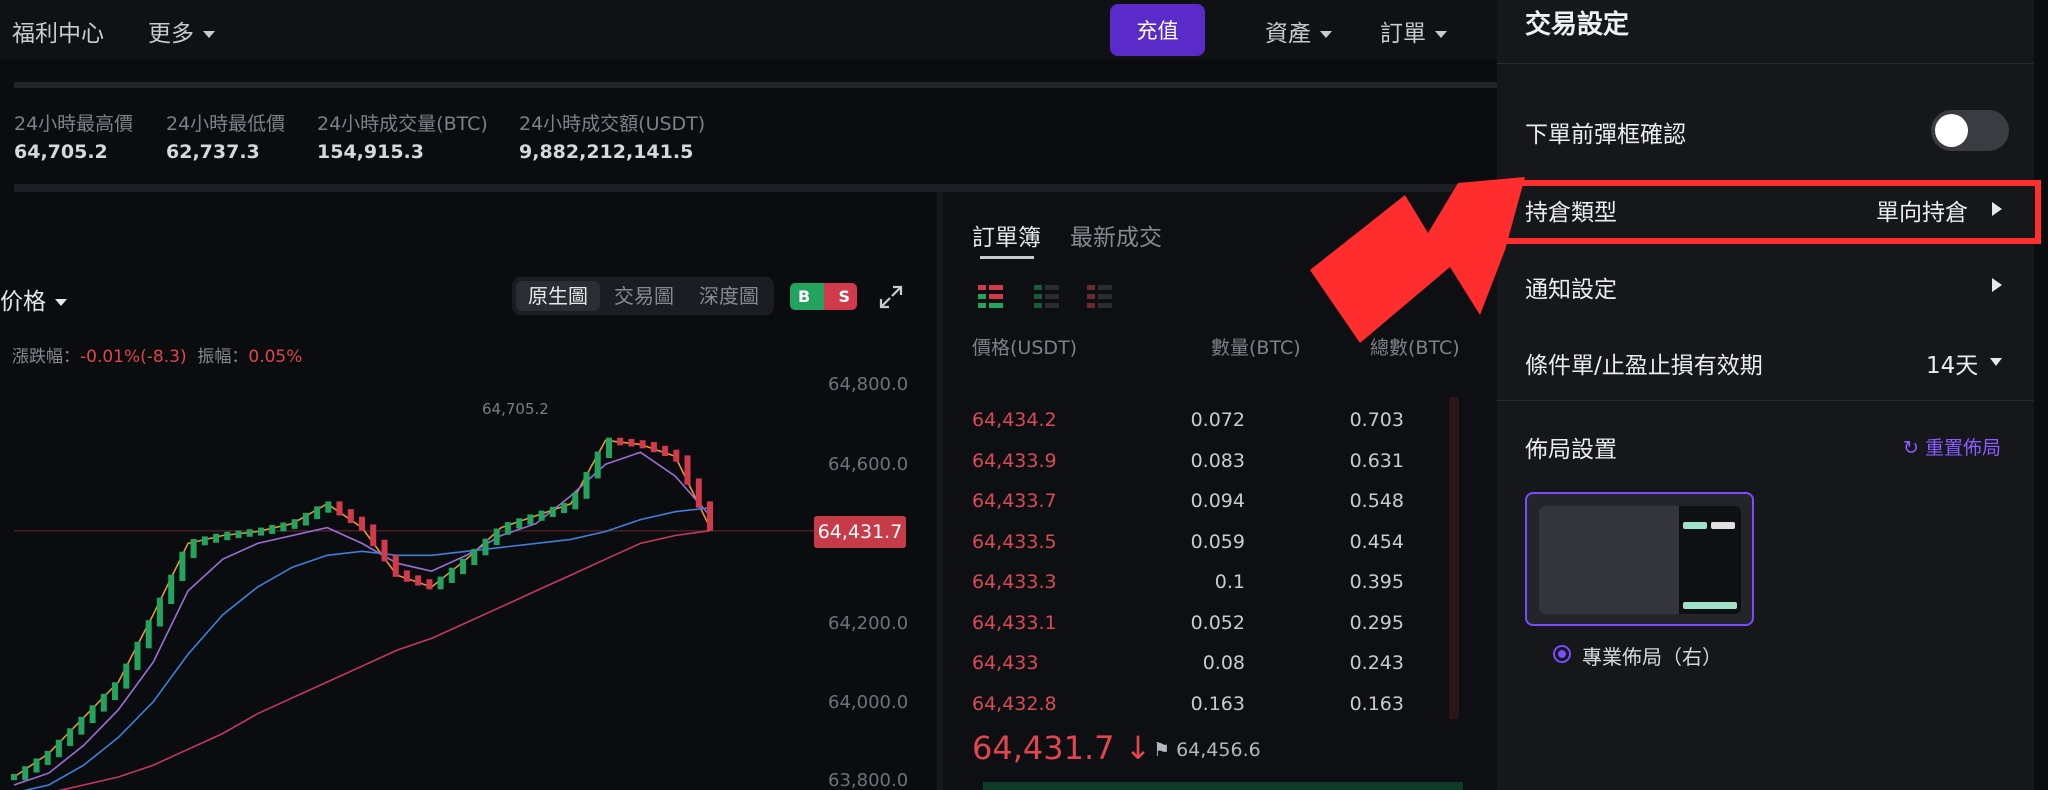 Image resolution: width=2048 pixels, height=790 pixels. I want to click on stat-high-label: 24小時最高價, so click(74, 124).